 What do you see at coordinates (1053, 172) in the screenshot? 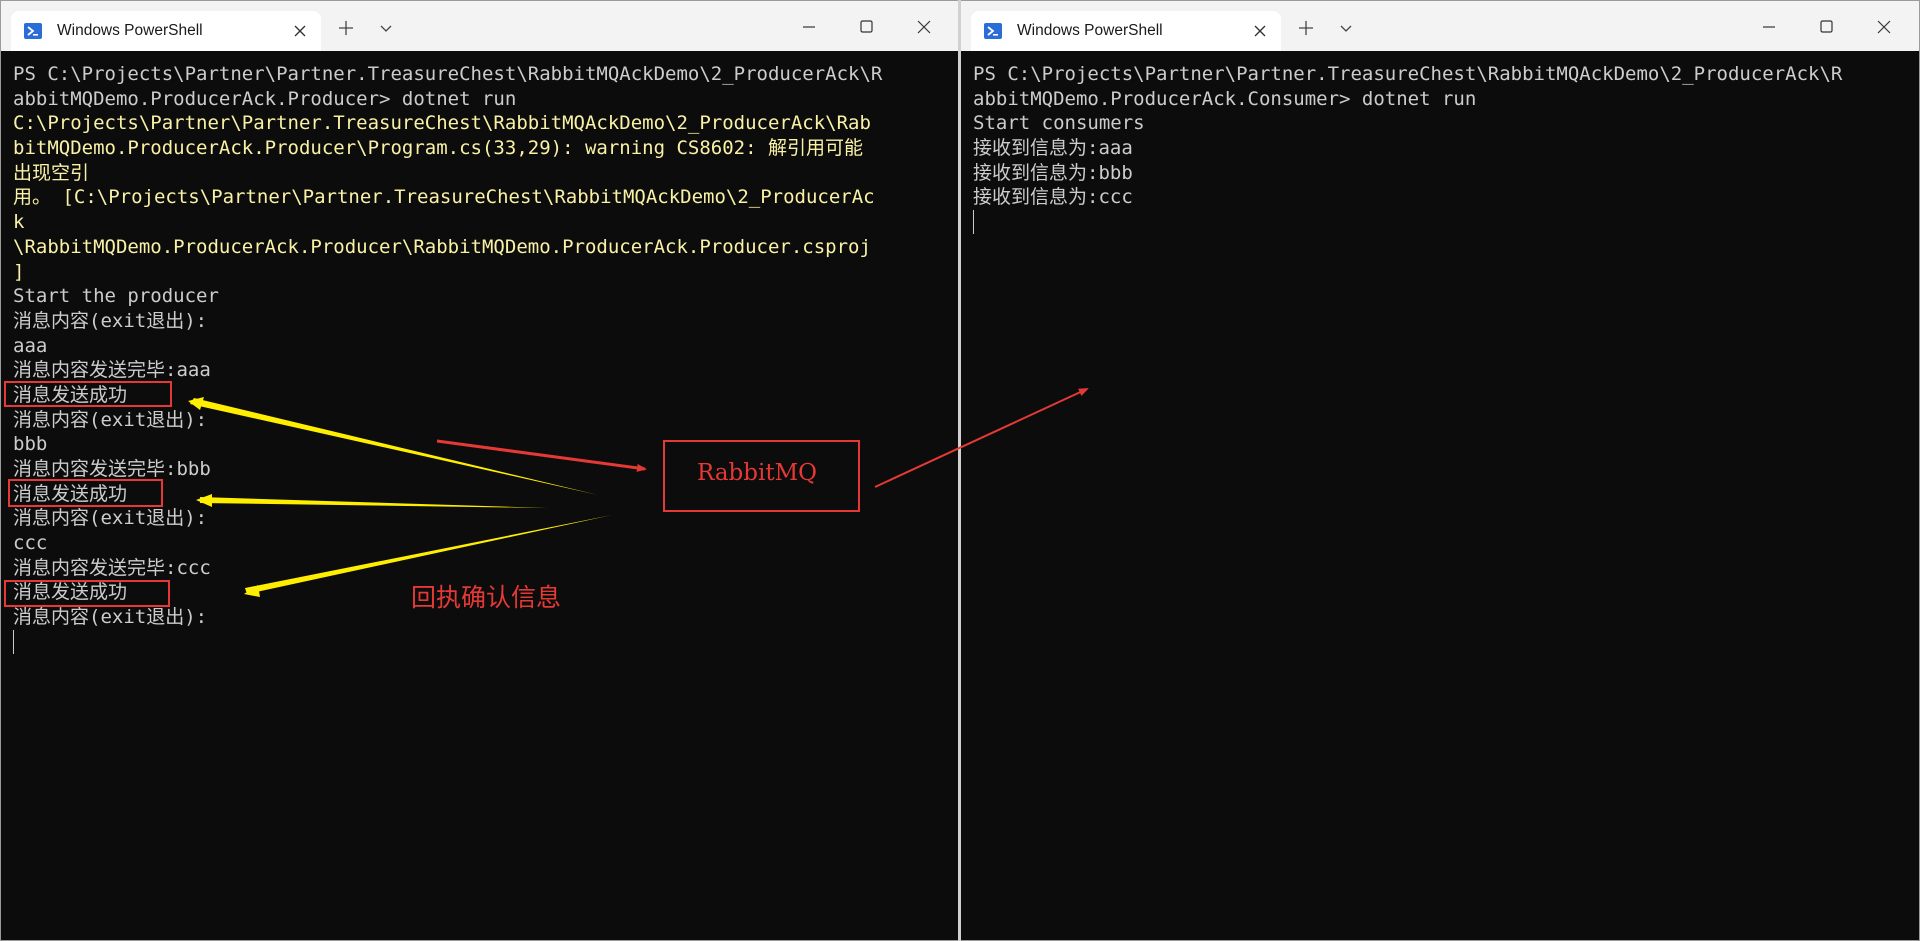
I see `terminal-line: 接收到信息为:bbb` at bounding box center [1053, 172].